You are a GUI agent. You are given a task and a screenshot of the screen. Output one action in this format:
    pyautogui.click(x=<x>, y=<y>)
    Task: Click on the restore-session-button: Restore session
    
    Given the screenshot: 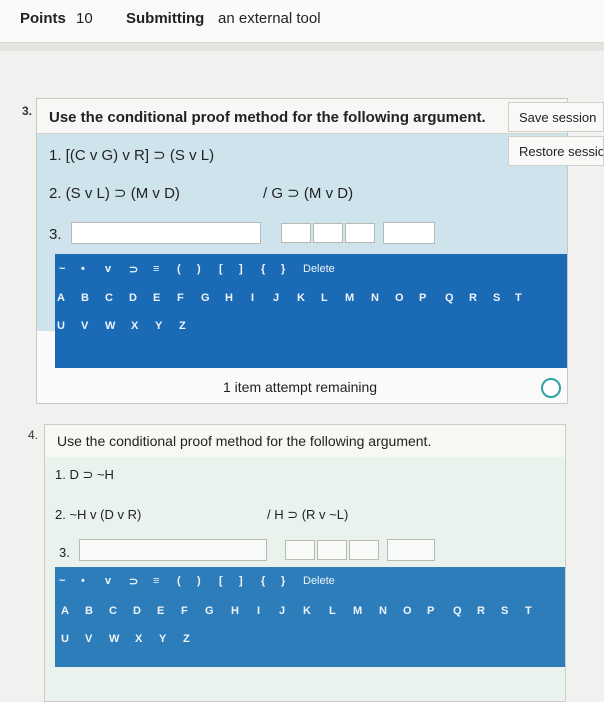 What is the action you would take?
    pyautogui.click(x=556, y=151)
    